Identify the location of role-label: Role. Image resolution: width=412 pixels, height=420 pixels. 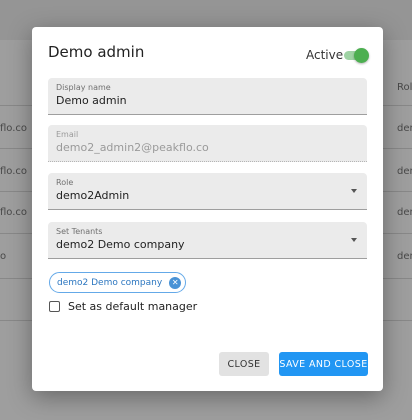
(65, 182).